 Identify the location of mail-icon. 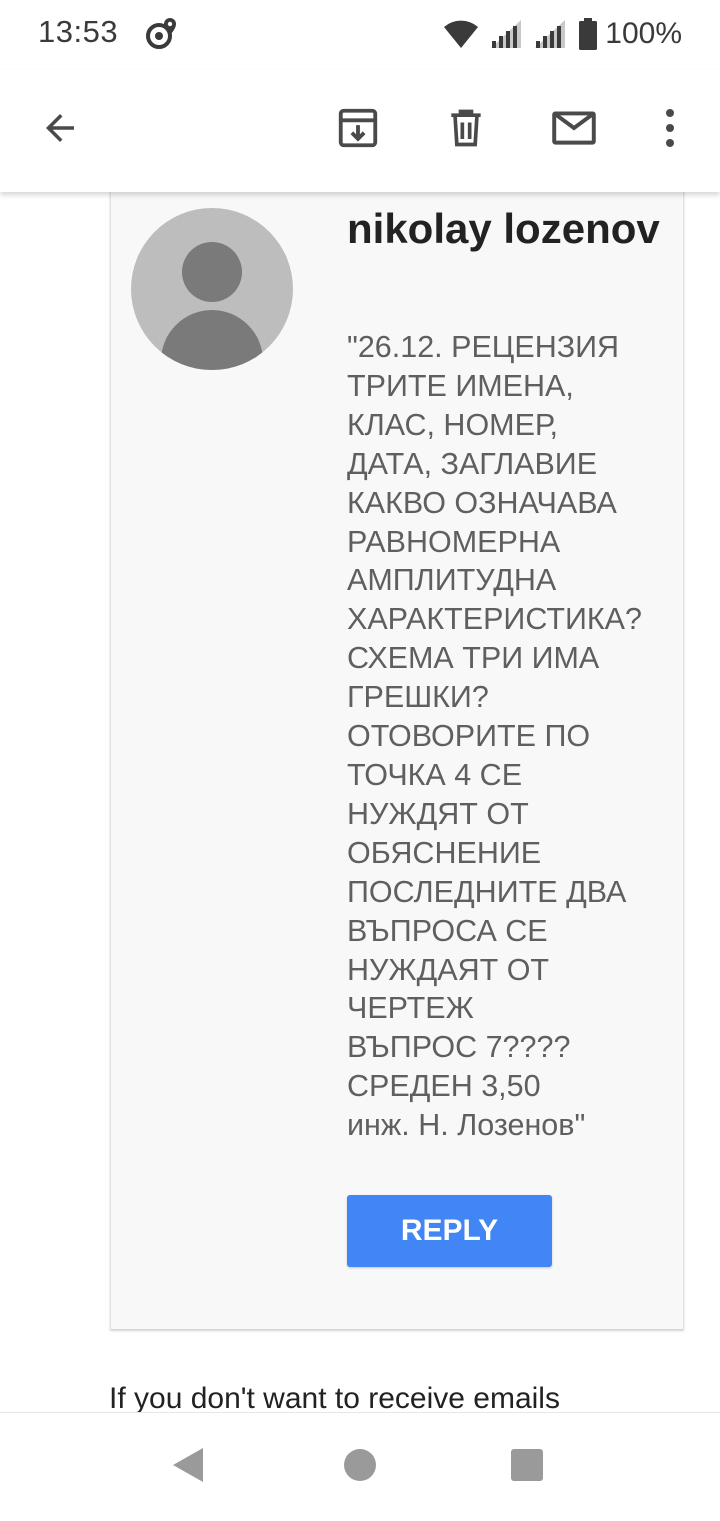
(574, 130).